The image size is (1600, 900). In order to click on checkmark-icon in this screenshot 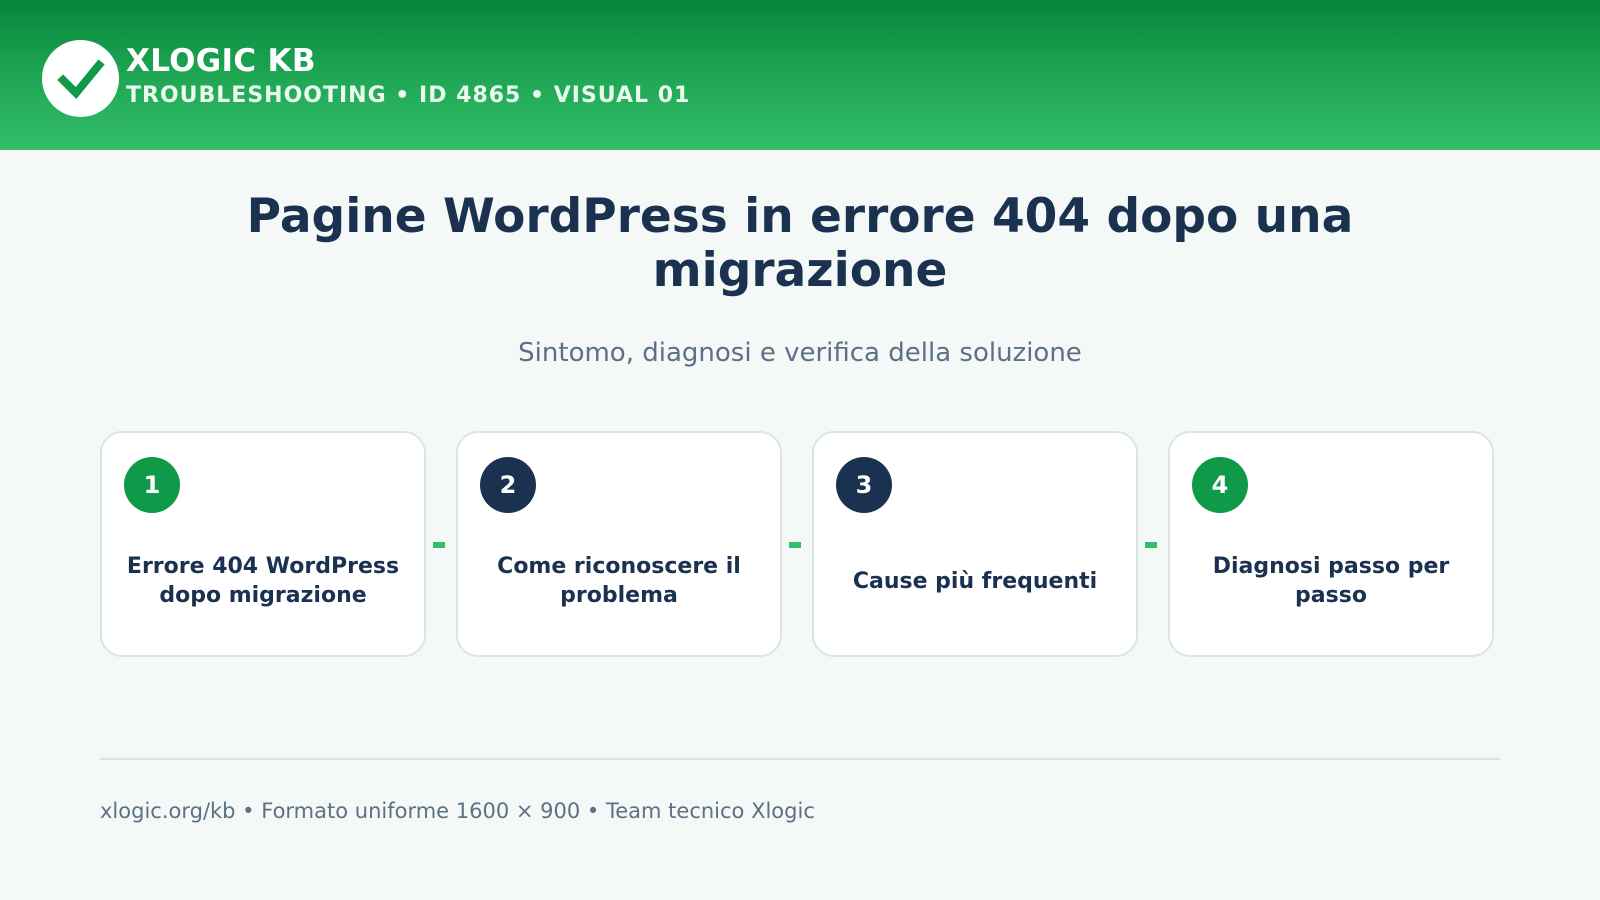, I will do `click(80, 78)`.